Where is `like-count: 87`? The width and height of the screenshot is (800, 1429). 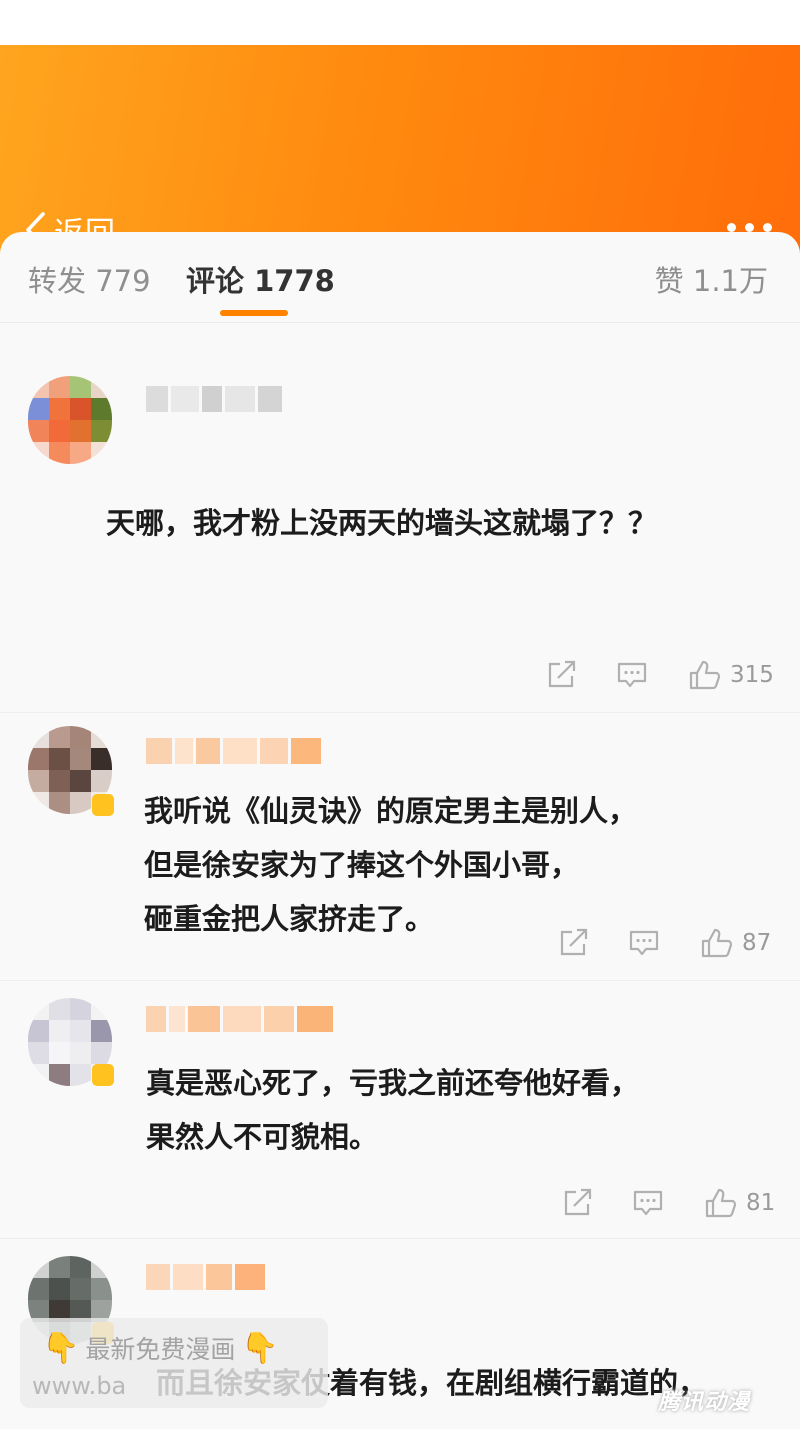
like-count: 87 is located at coordinates (757, 943).